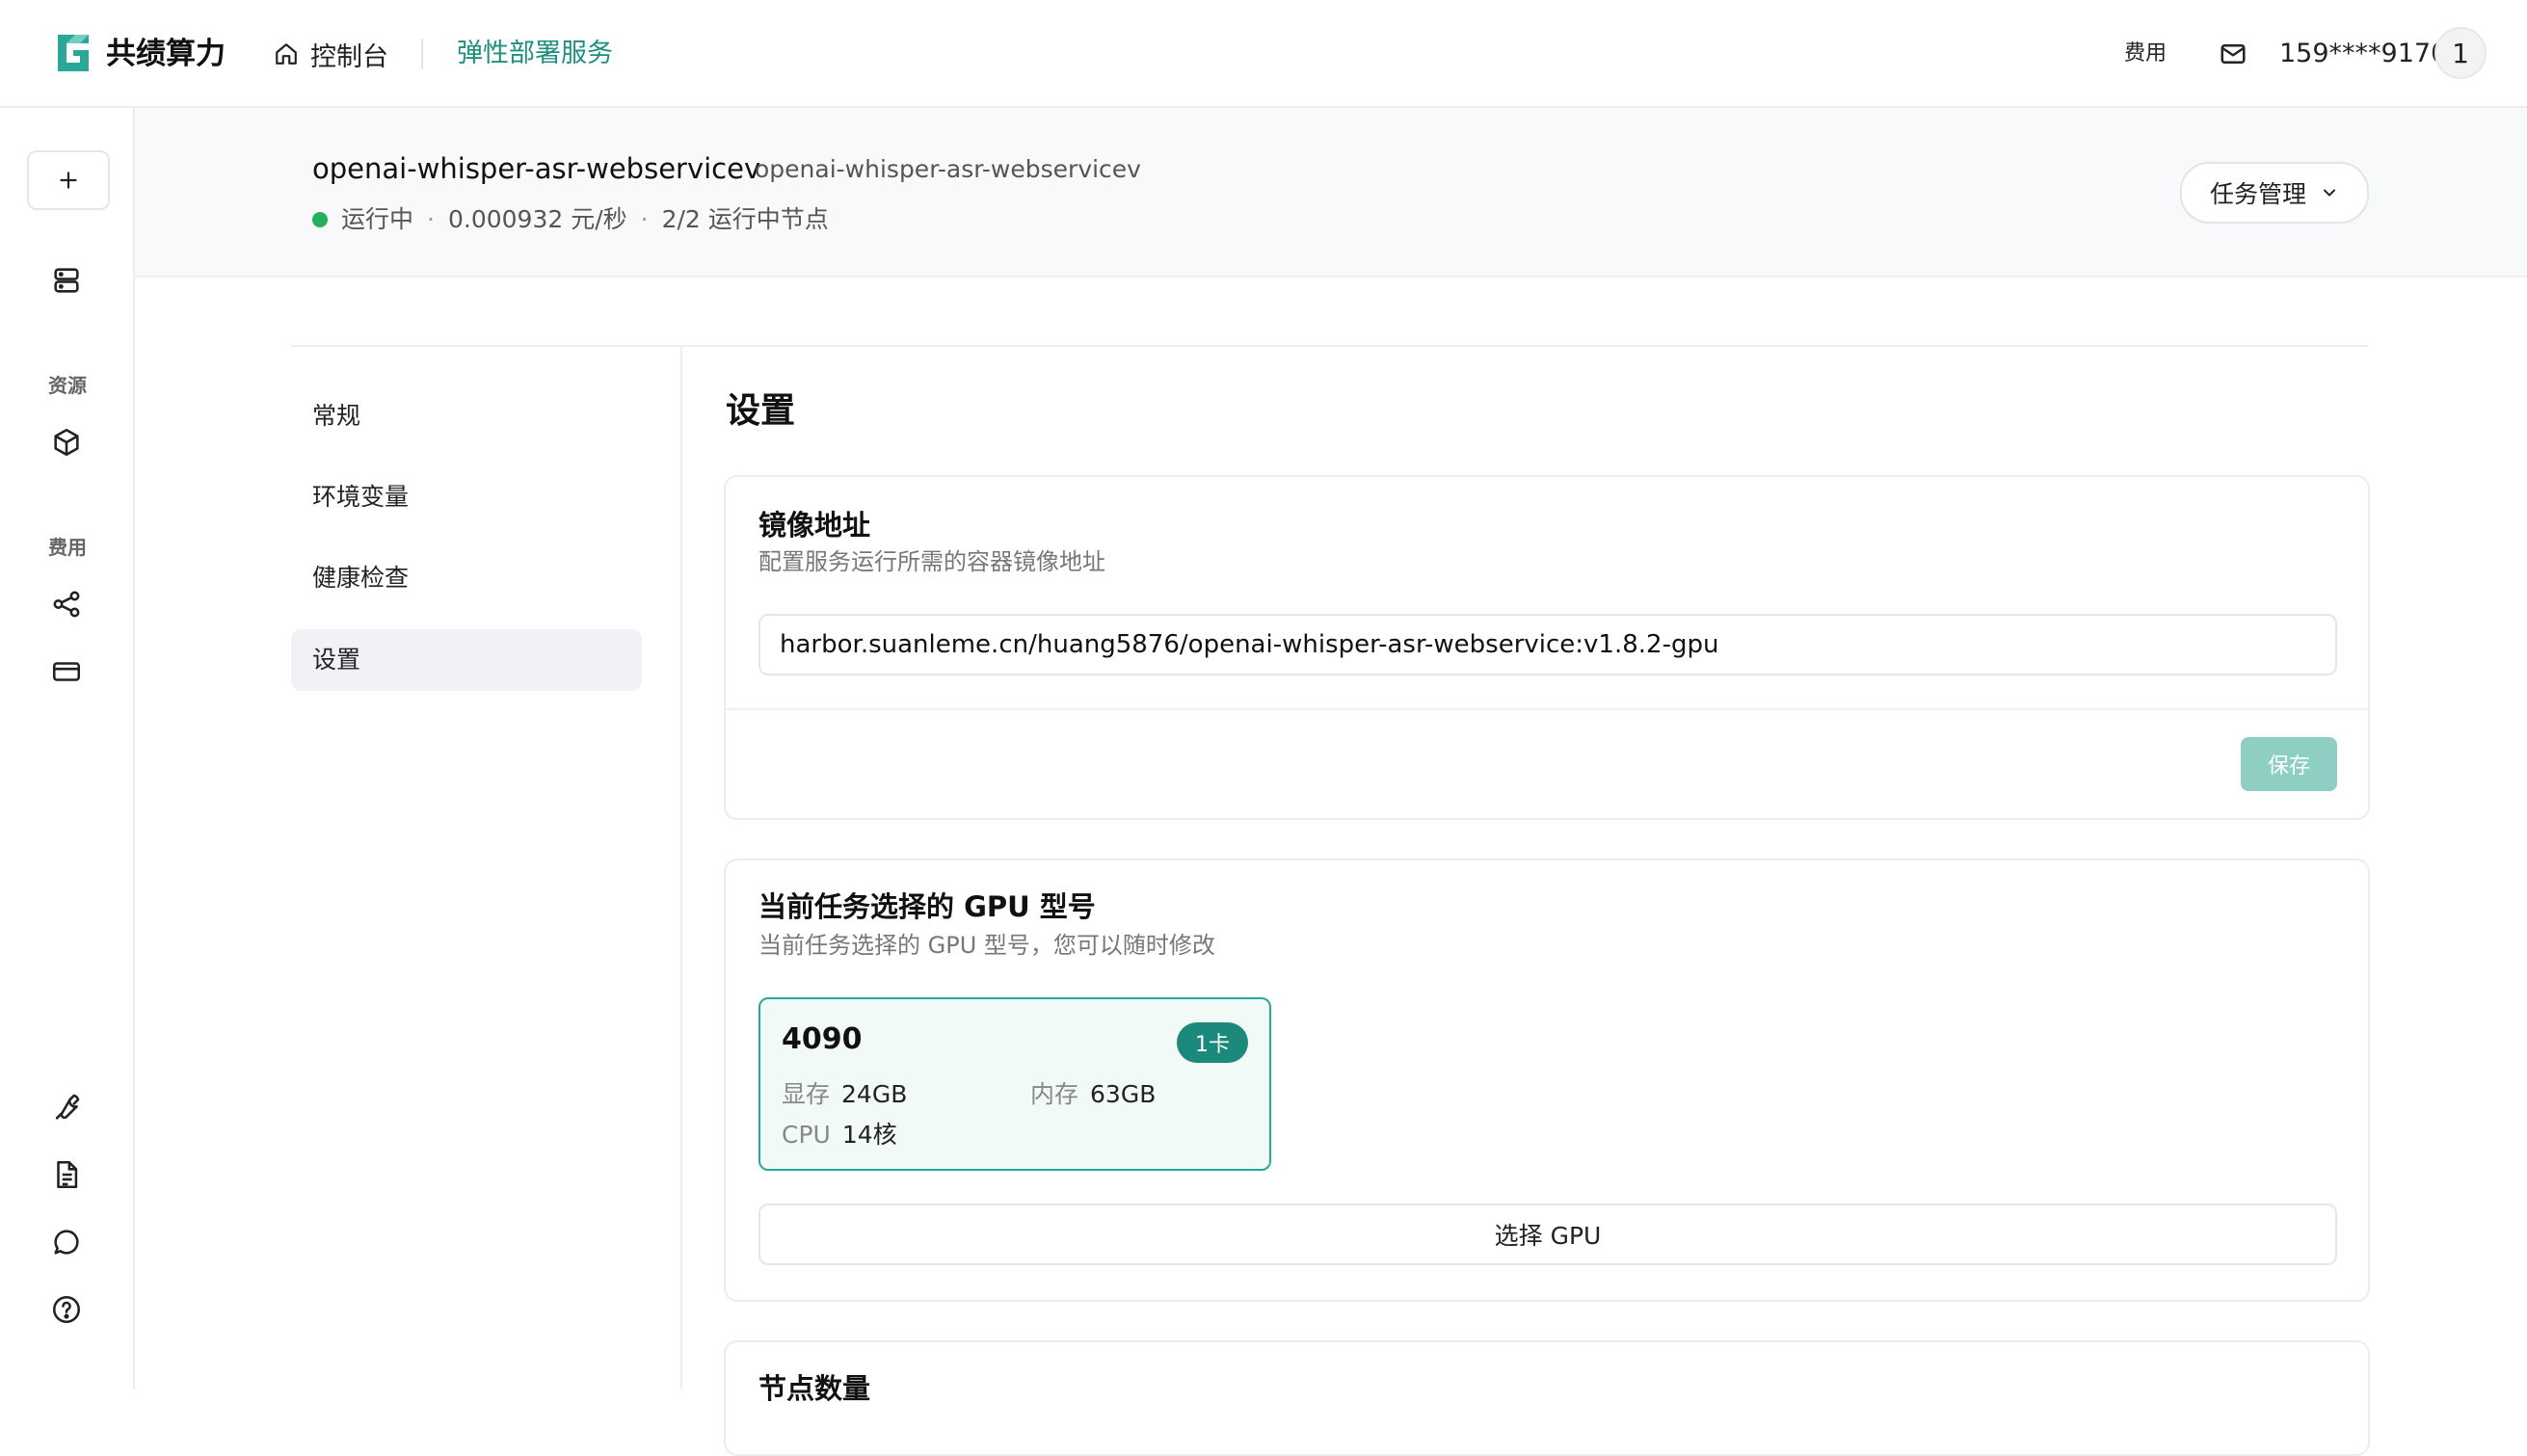 This screenshot has width=2527, height=1456. I want to click on gpu-count-badge: 1卡, so click(1212, 1043).